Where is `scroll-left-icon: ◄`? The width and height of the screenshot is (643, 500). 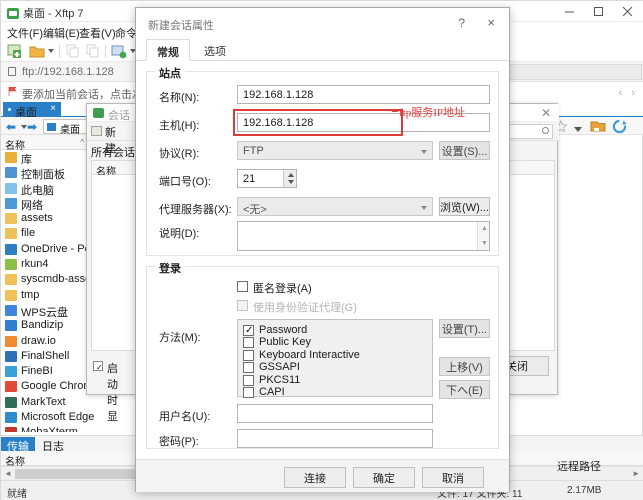
scroll-left-icon: ◄ is located at coordinates (8, 473).